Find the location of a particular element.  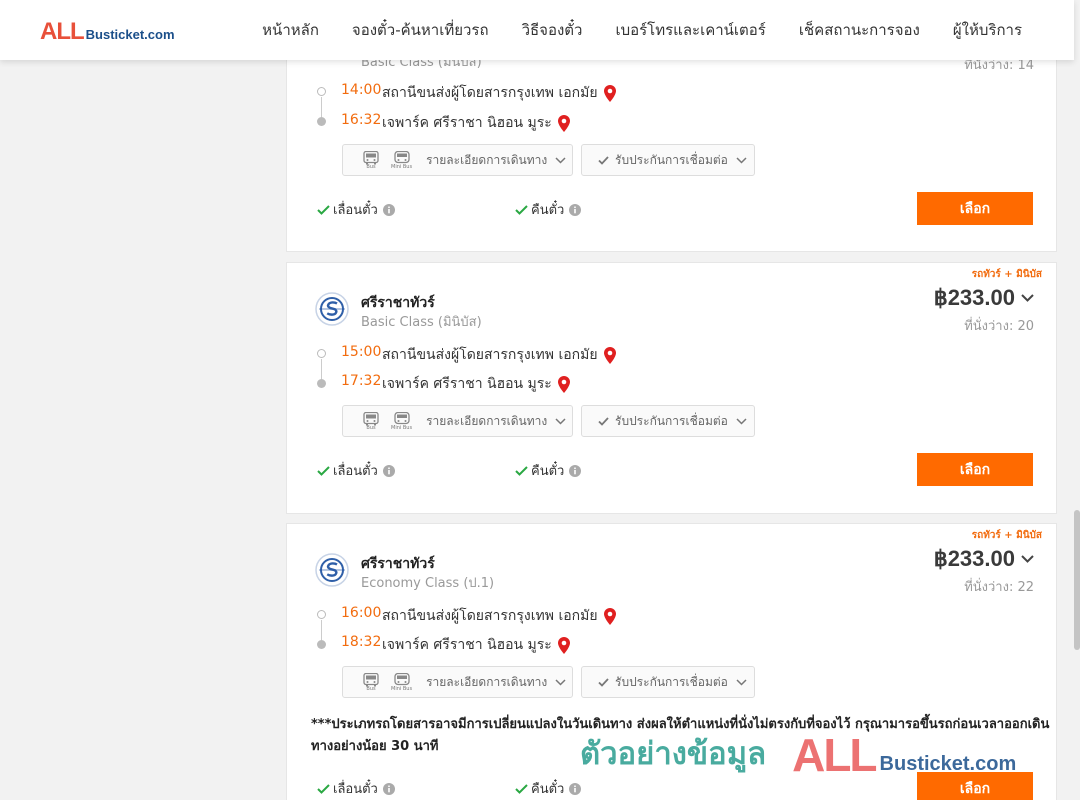

sample-data-watermark: ตัวอย่างข้อมูล ALL Busticket.com is located at coordinates (798, 753).